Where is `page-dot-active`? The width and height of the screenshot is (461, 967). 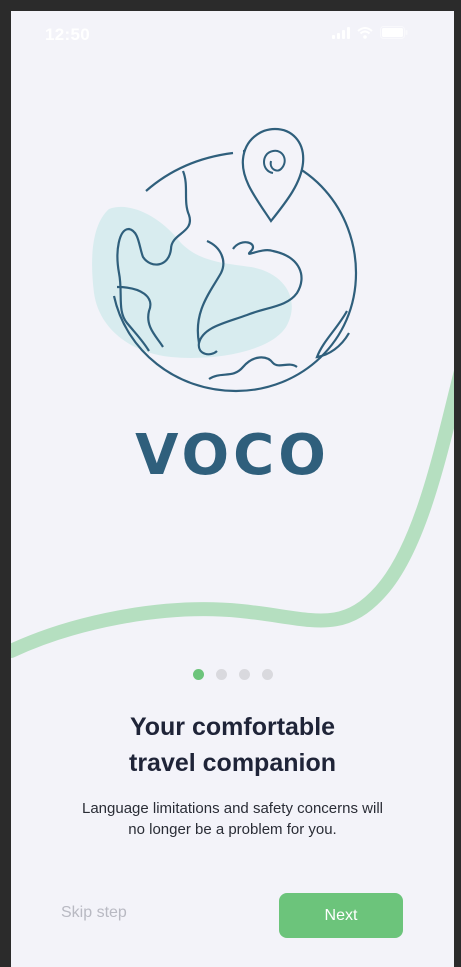 page-dot-active is located at coordinates (198, 674).